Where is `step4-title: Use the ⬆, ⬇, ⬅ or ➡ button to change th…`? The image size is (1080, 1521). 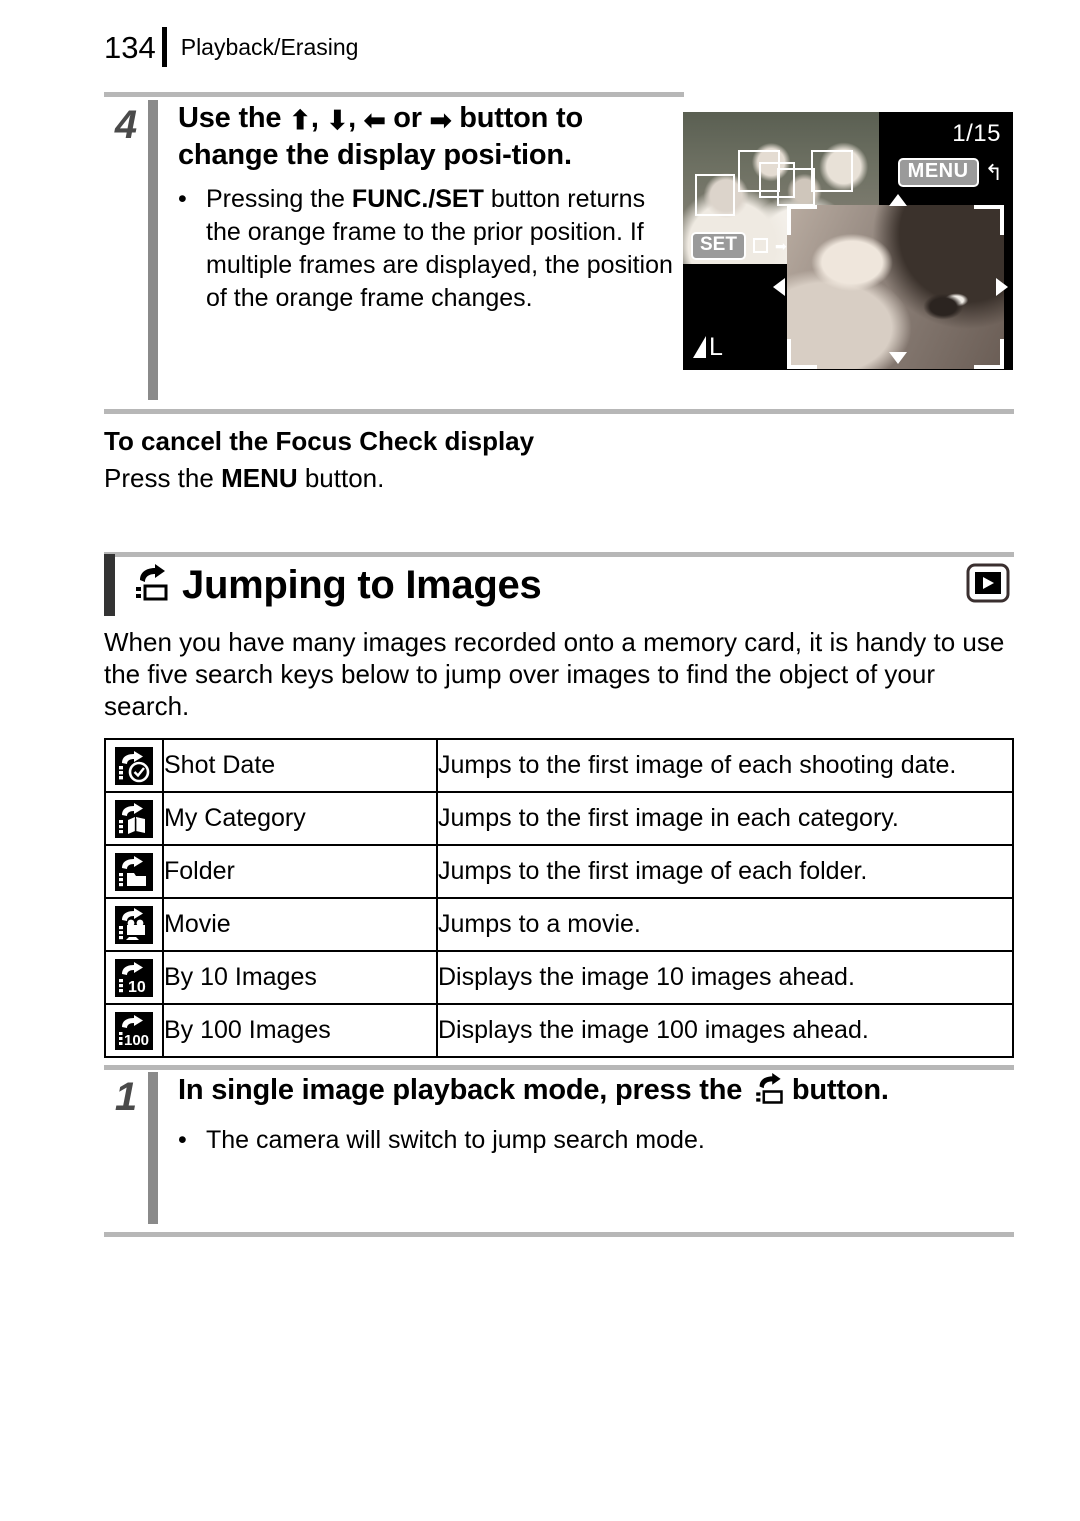
step4-title: Use the ⬆, ⬇, ⬅ or ➡ button to change th… is located at coordinates (431, 137).